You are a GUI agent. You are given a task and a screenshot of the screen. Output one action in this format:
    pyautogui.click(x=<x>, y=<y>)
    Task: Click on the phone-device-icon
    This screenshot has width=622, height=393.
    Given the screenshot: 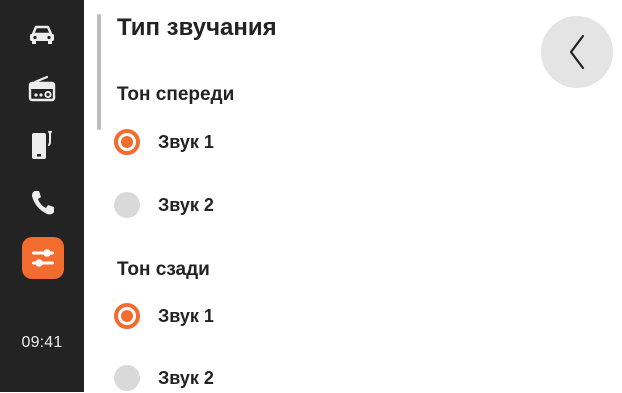 What is the action you would take?
    pyautogui.click(x=42, y=144)
    